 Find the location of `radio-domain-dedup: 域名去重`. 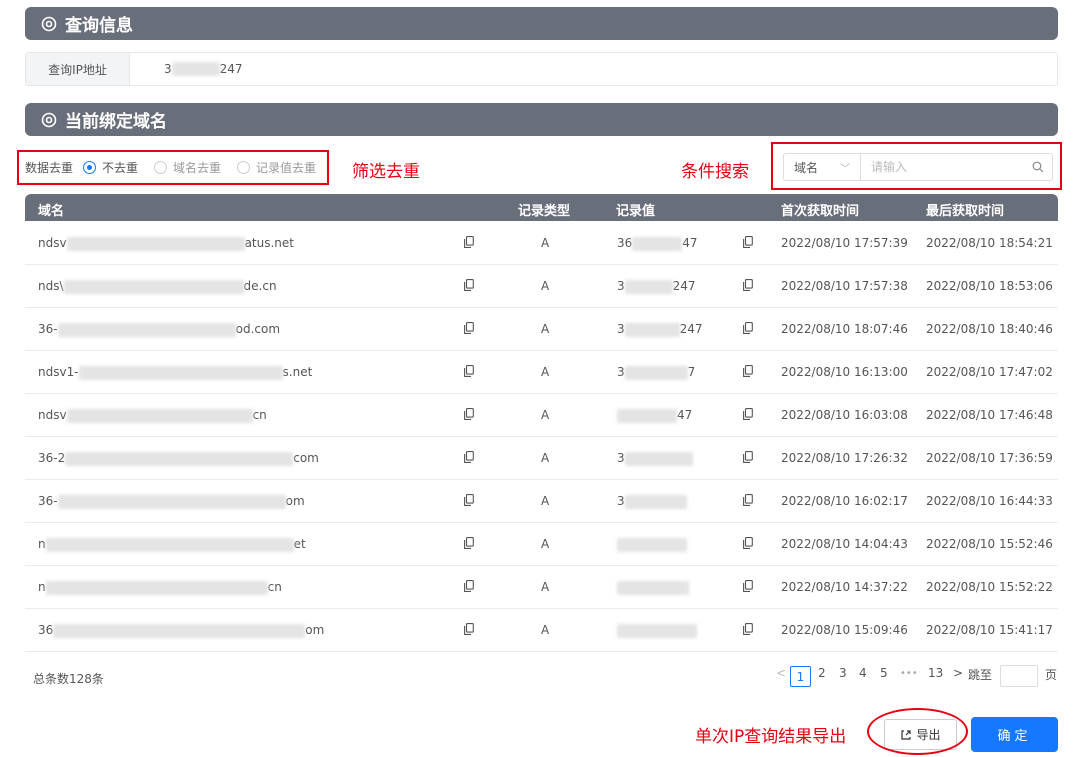

radio-domain-dedup: 域名去重 is located at coordinates (187, 167).